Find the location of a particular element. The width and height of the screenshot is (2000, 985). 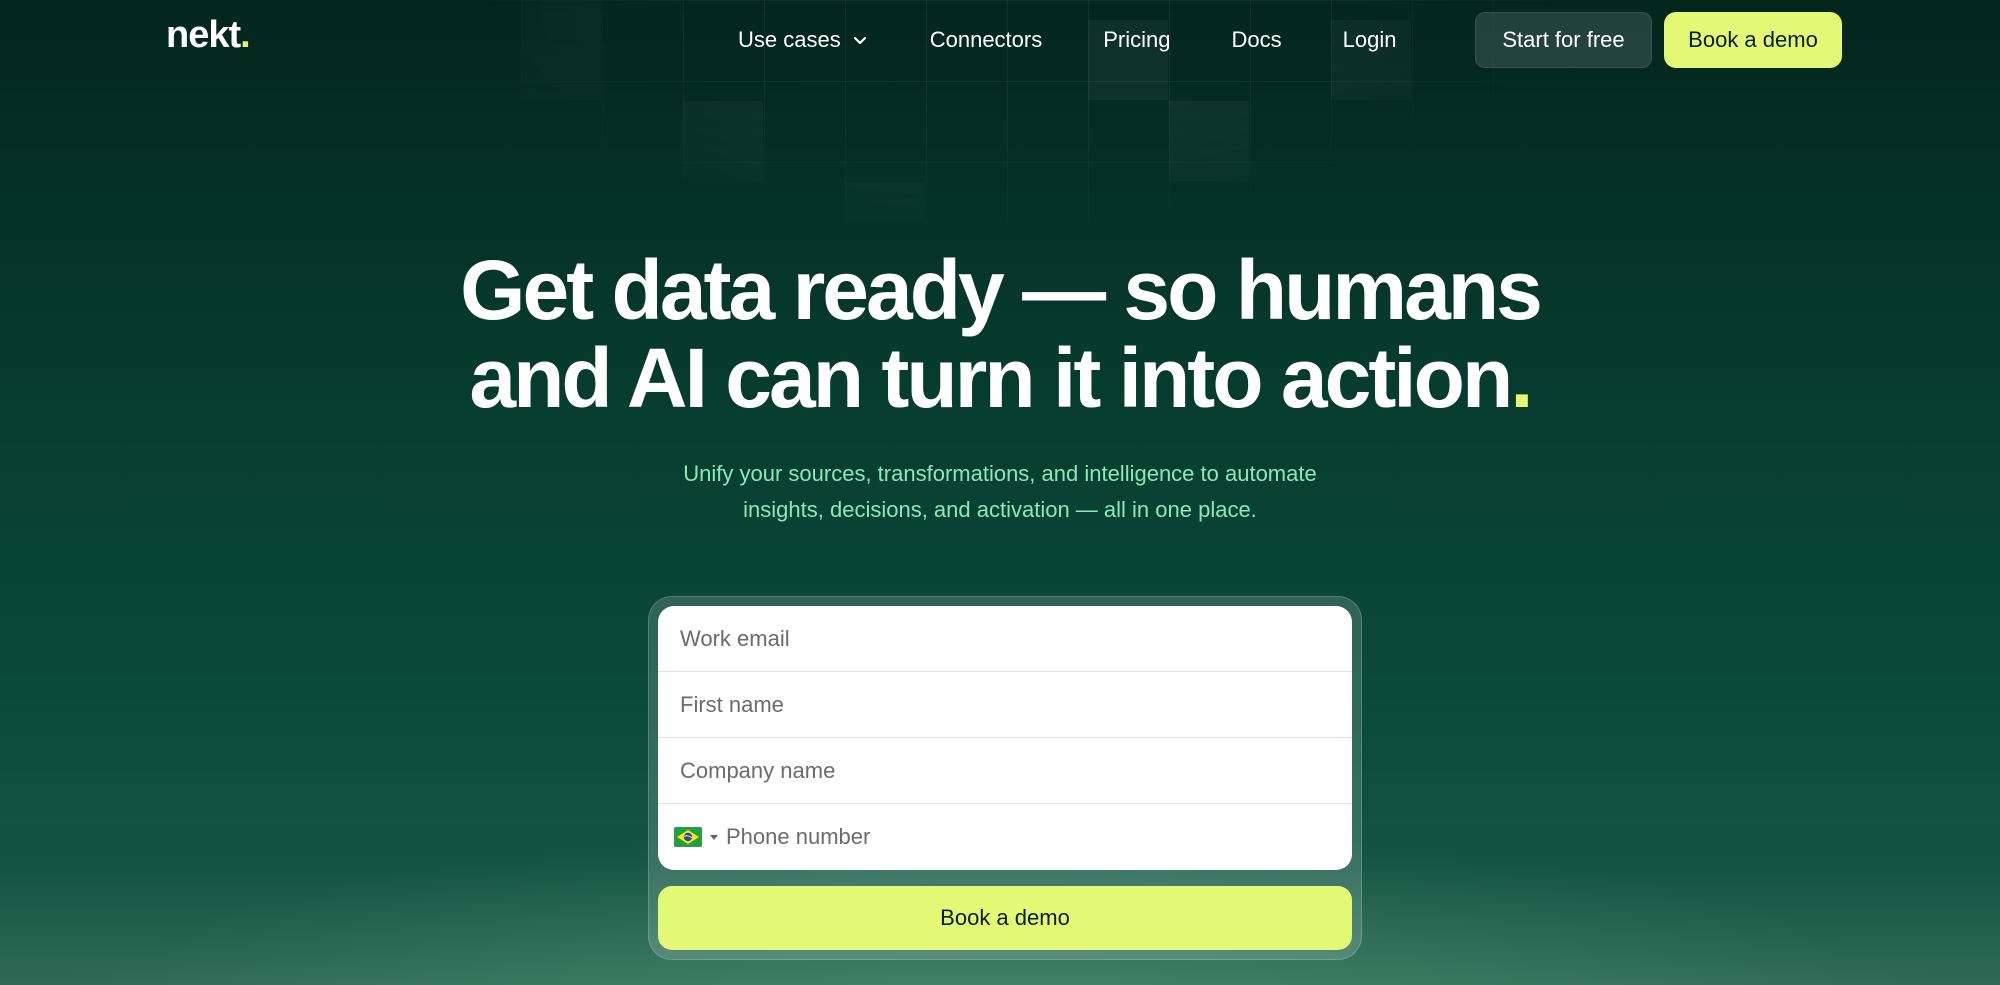

nav-login-label: Login is located at coordinates (1369, 39).